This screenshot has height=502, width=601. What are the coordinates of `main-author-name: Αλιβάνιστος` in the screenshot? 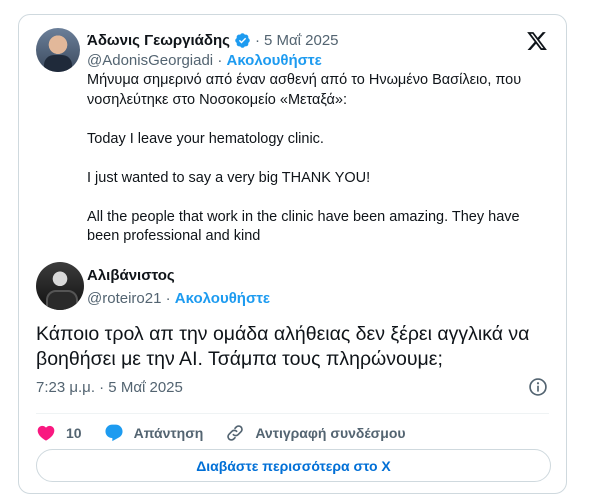 It's located at (131, 275).